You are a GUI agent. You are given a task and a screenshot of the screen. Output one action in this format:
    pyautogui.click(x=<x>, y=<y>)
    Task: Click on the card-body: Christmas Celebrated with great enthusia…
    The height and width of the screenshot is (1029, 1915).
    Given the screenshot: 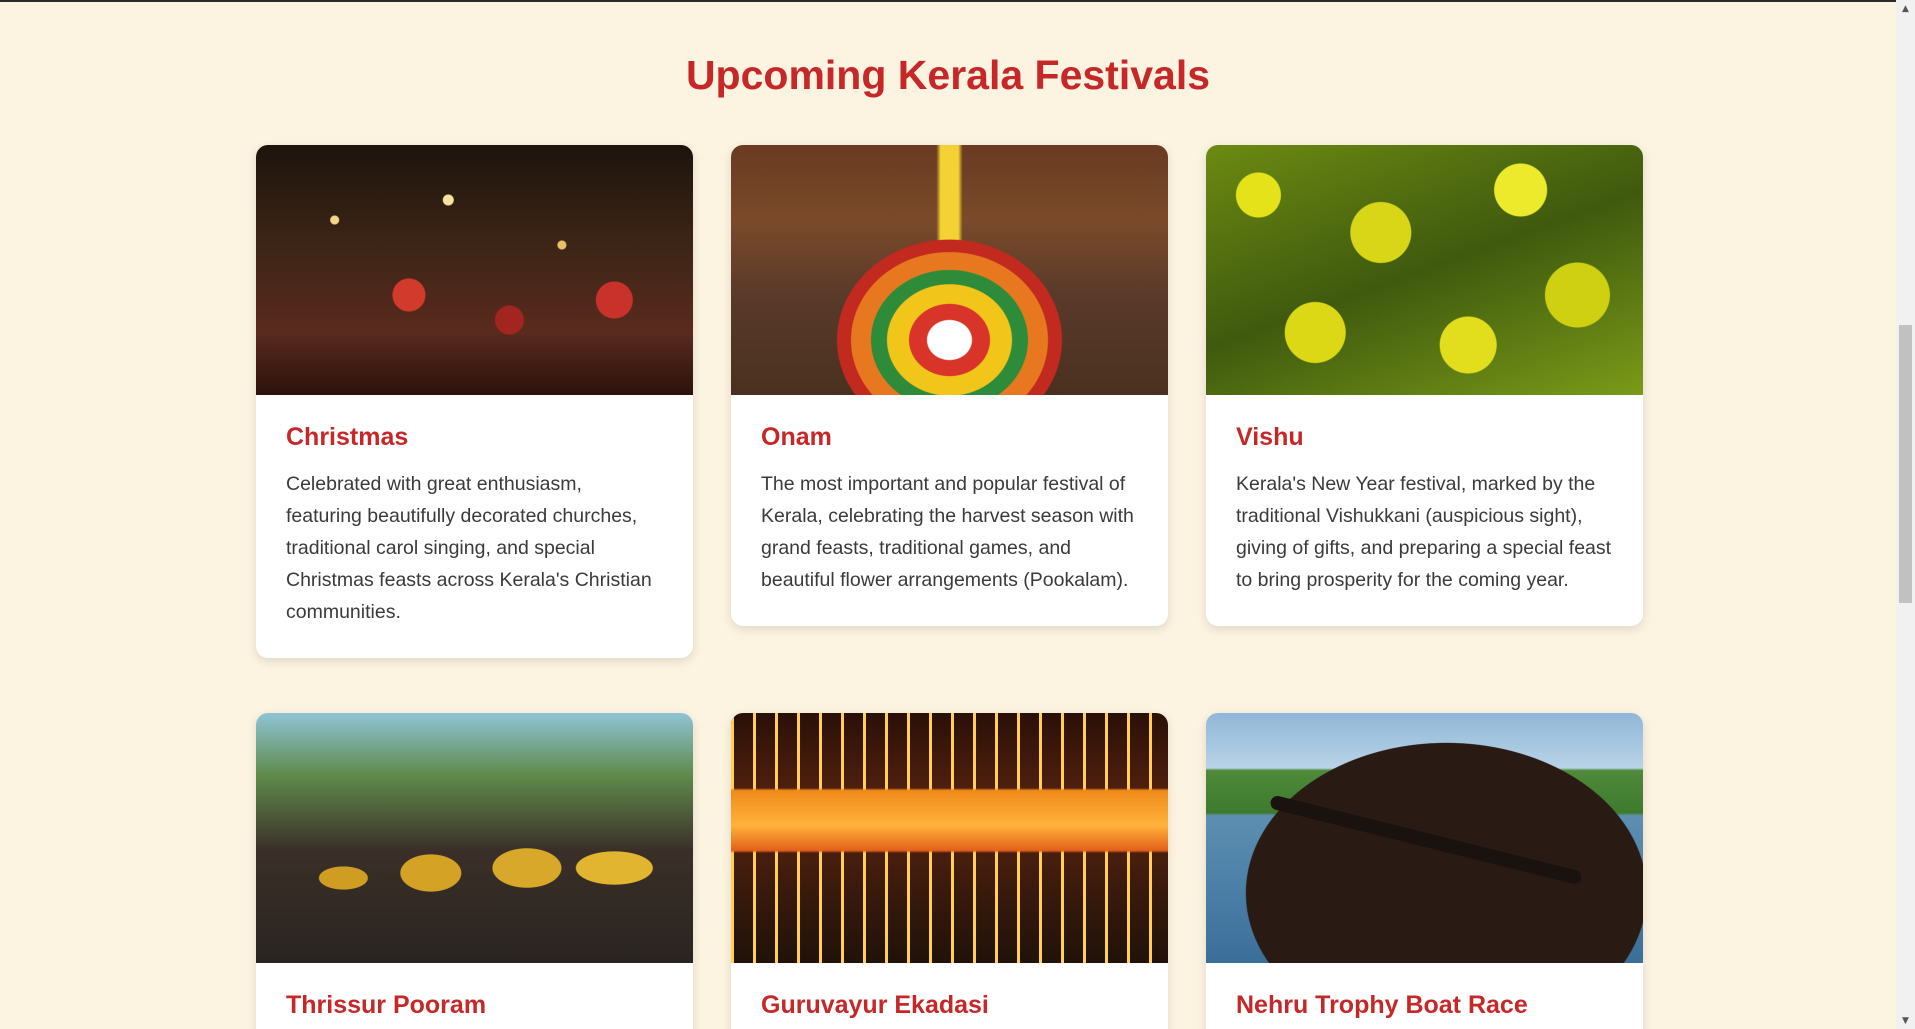 What is the action you would take?
    pyautogui.click(x=474, y=526)
    